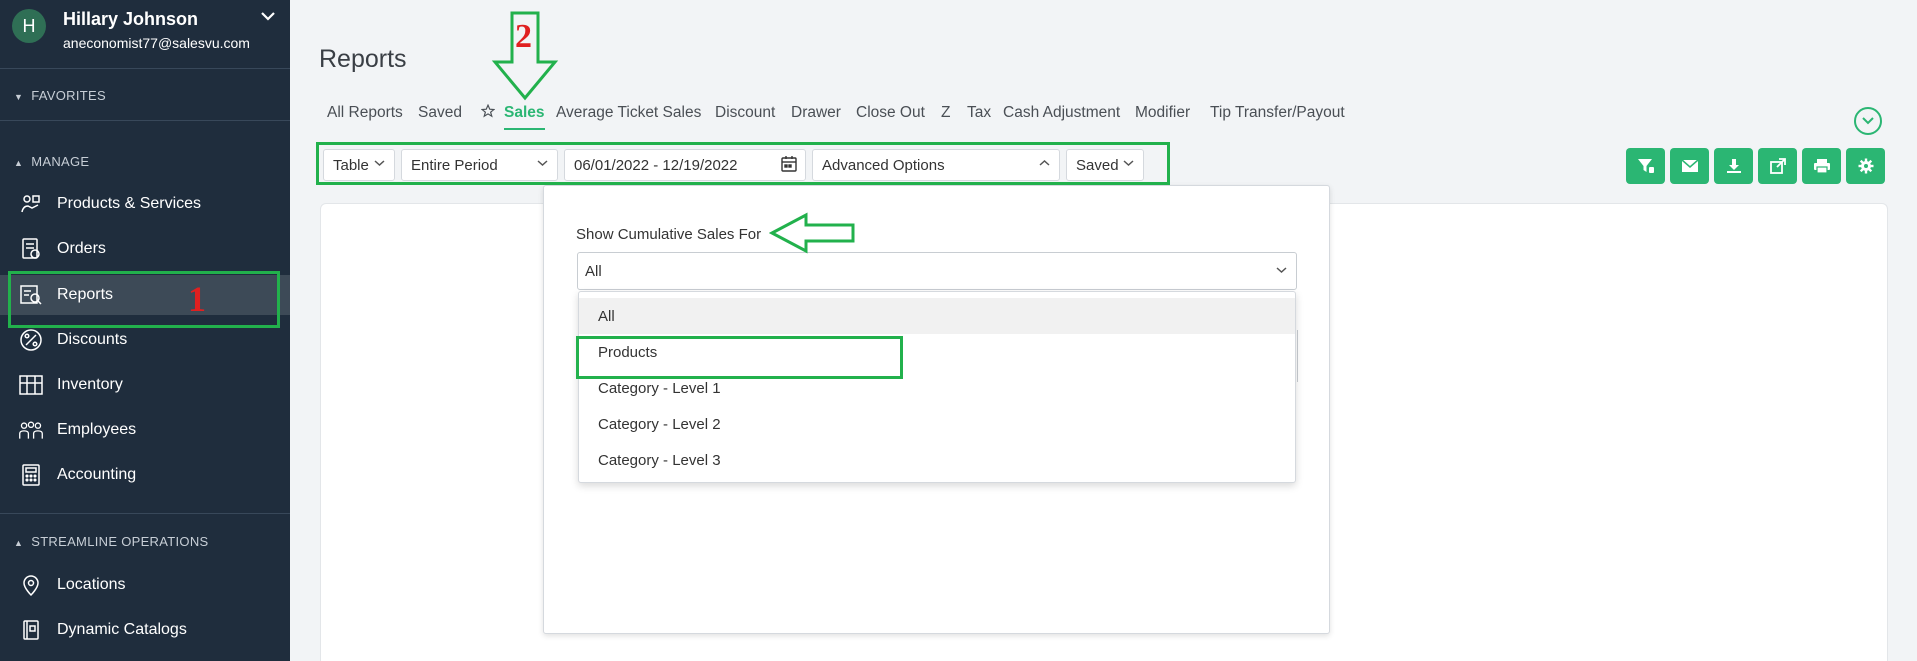  Describe the element at coordinates (937, 316) in the screenshot. I see `option-all: All` at that location.